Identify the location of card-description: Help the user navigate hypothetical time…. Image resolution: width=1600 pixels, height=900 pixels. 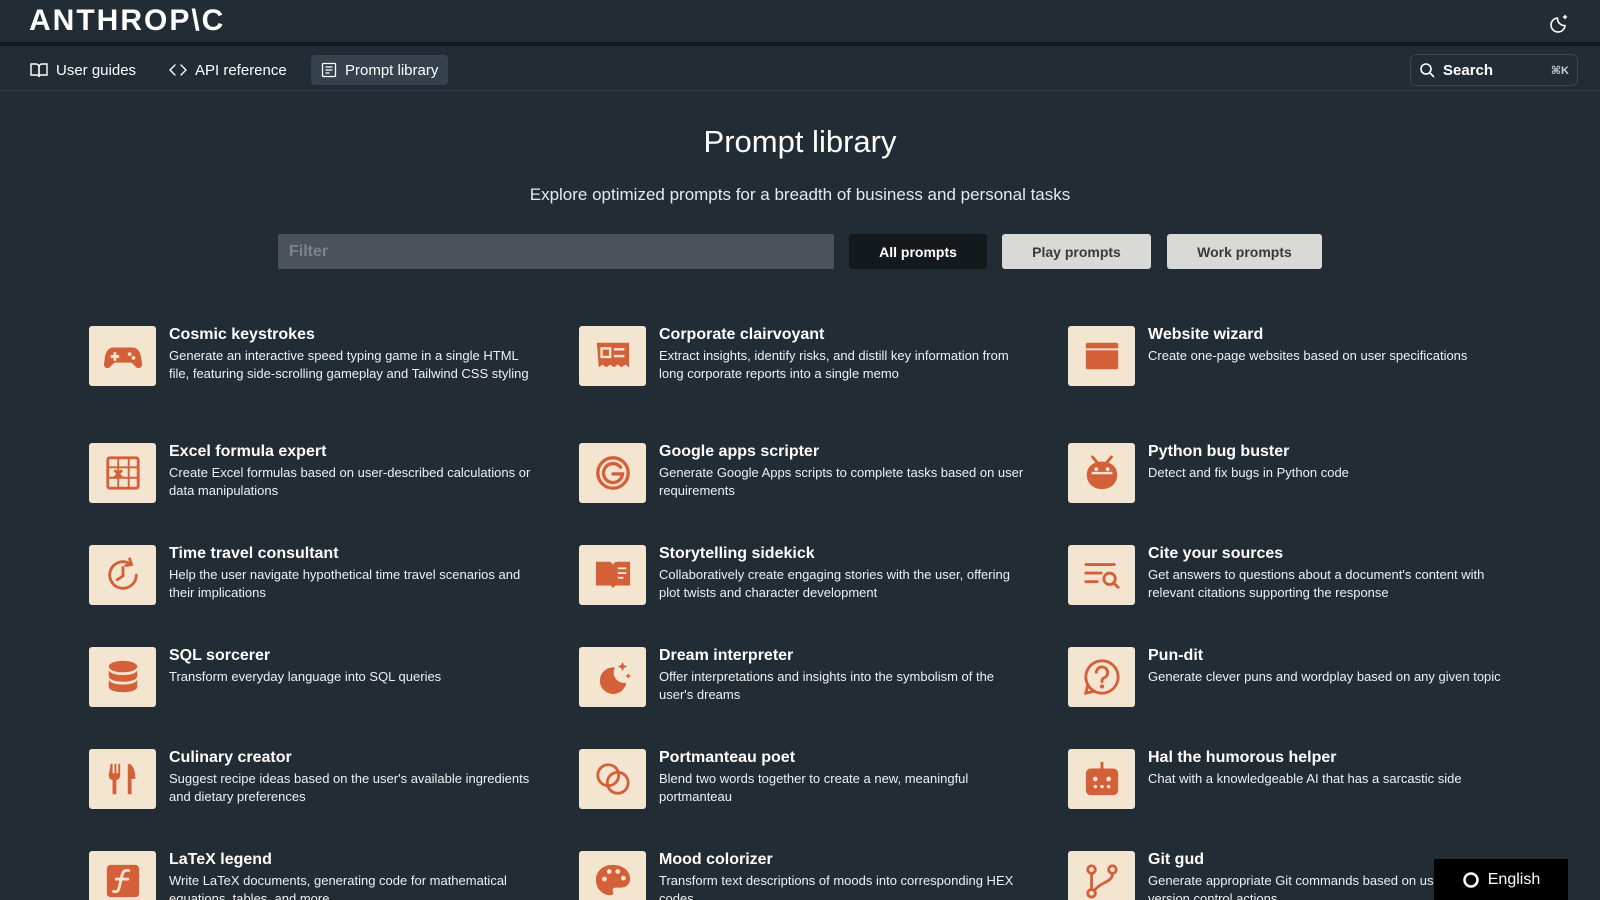
(345, 583).